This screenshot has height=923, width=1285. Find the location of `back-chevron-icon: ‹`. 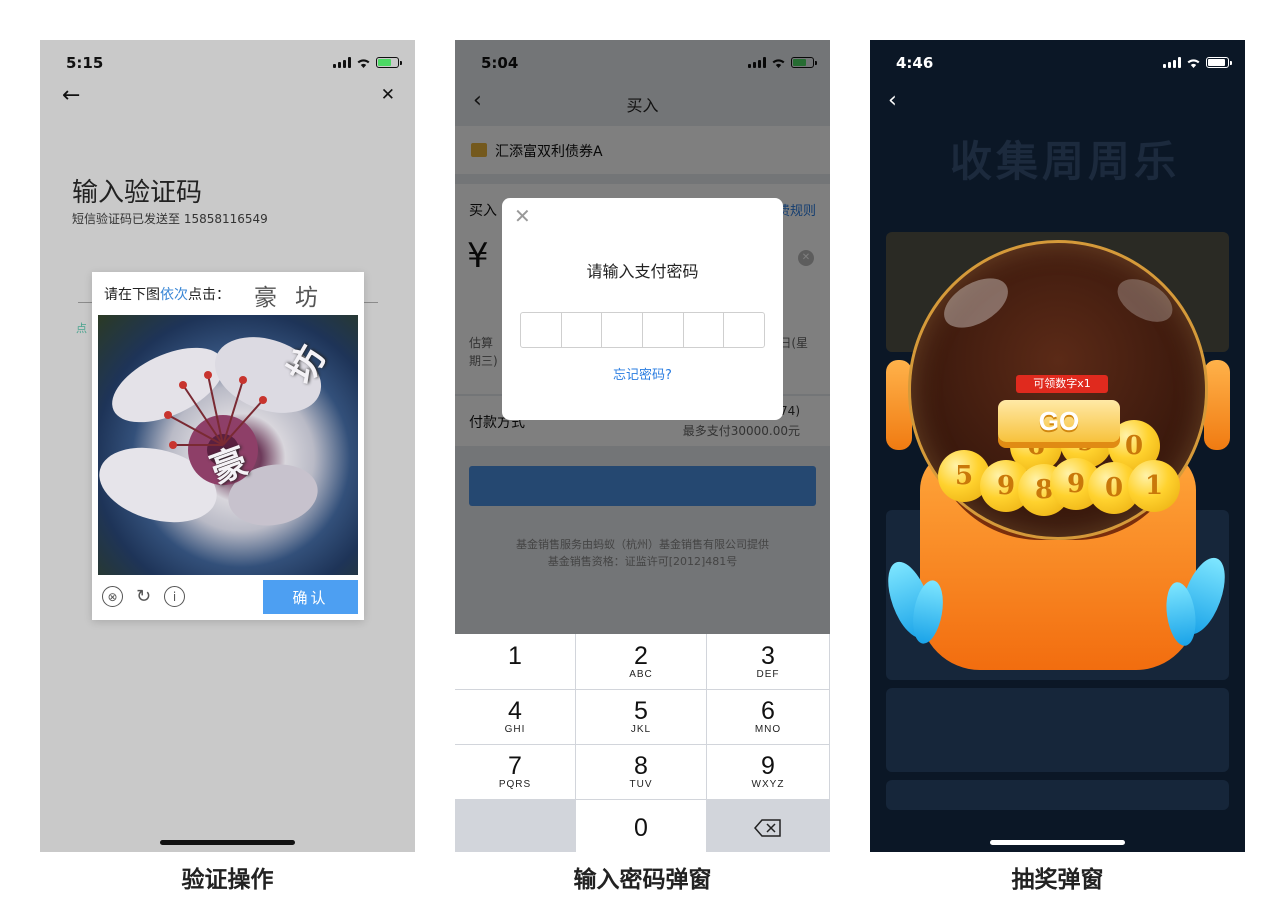

back-chevron-icon: ‹ is located at coordinates (892, 100).